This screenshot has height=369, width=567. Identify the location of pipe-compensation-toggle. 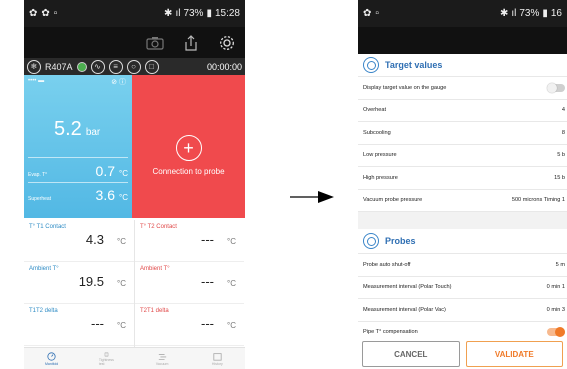
(556, 332).